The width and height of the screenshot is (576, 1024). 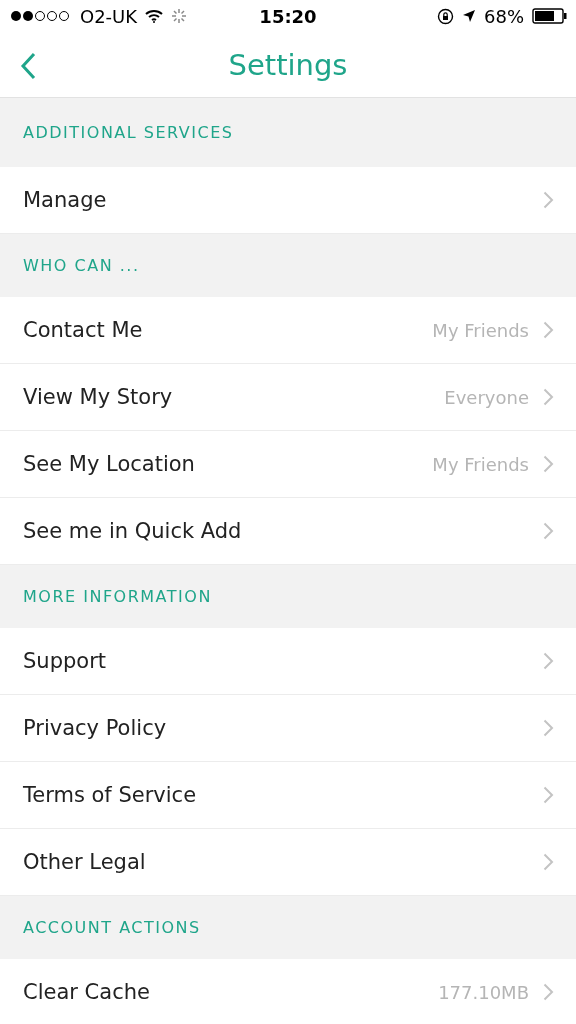 I want to click on wifi-icon, so click(x=154, y=16).